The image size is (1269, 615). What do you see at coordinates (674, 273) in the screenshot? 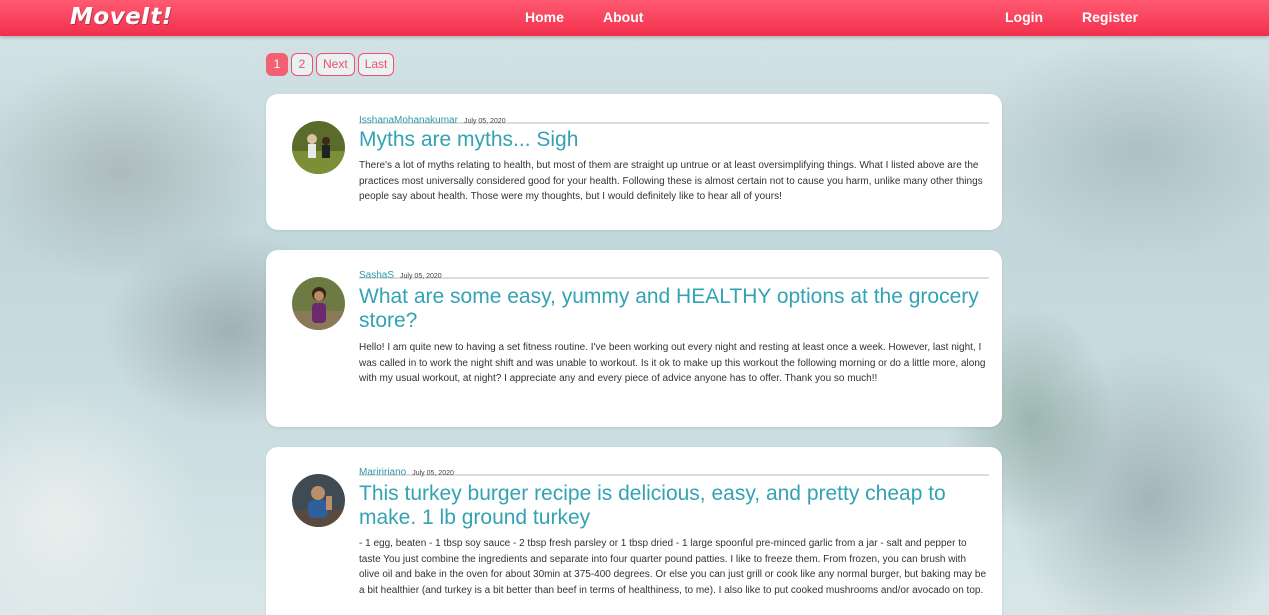
I see `post-meta: SashaS July 05, 2020` at bounding box center [674, 273].